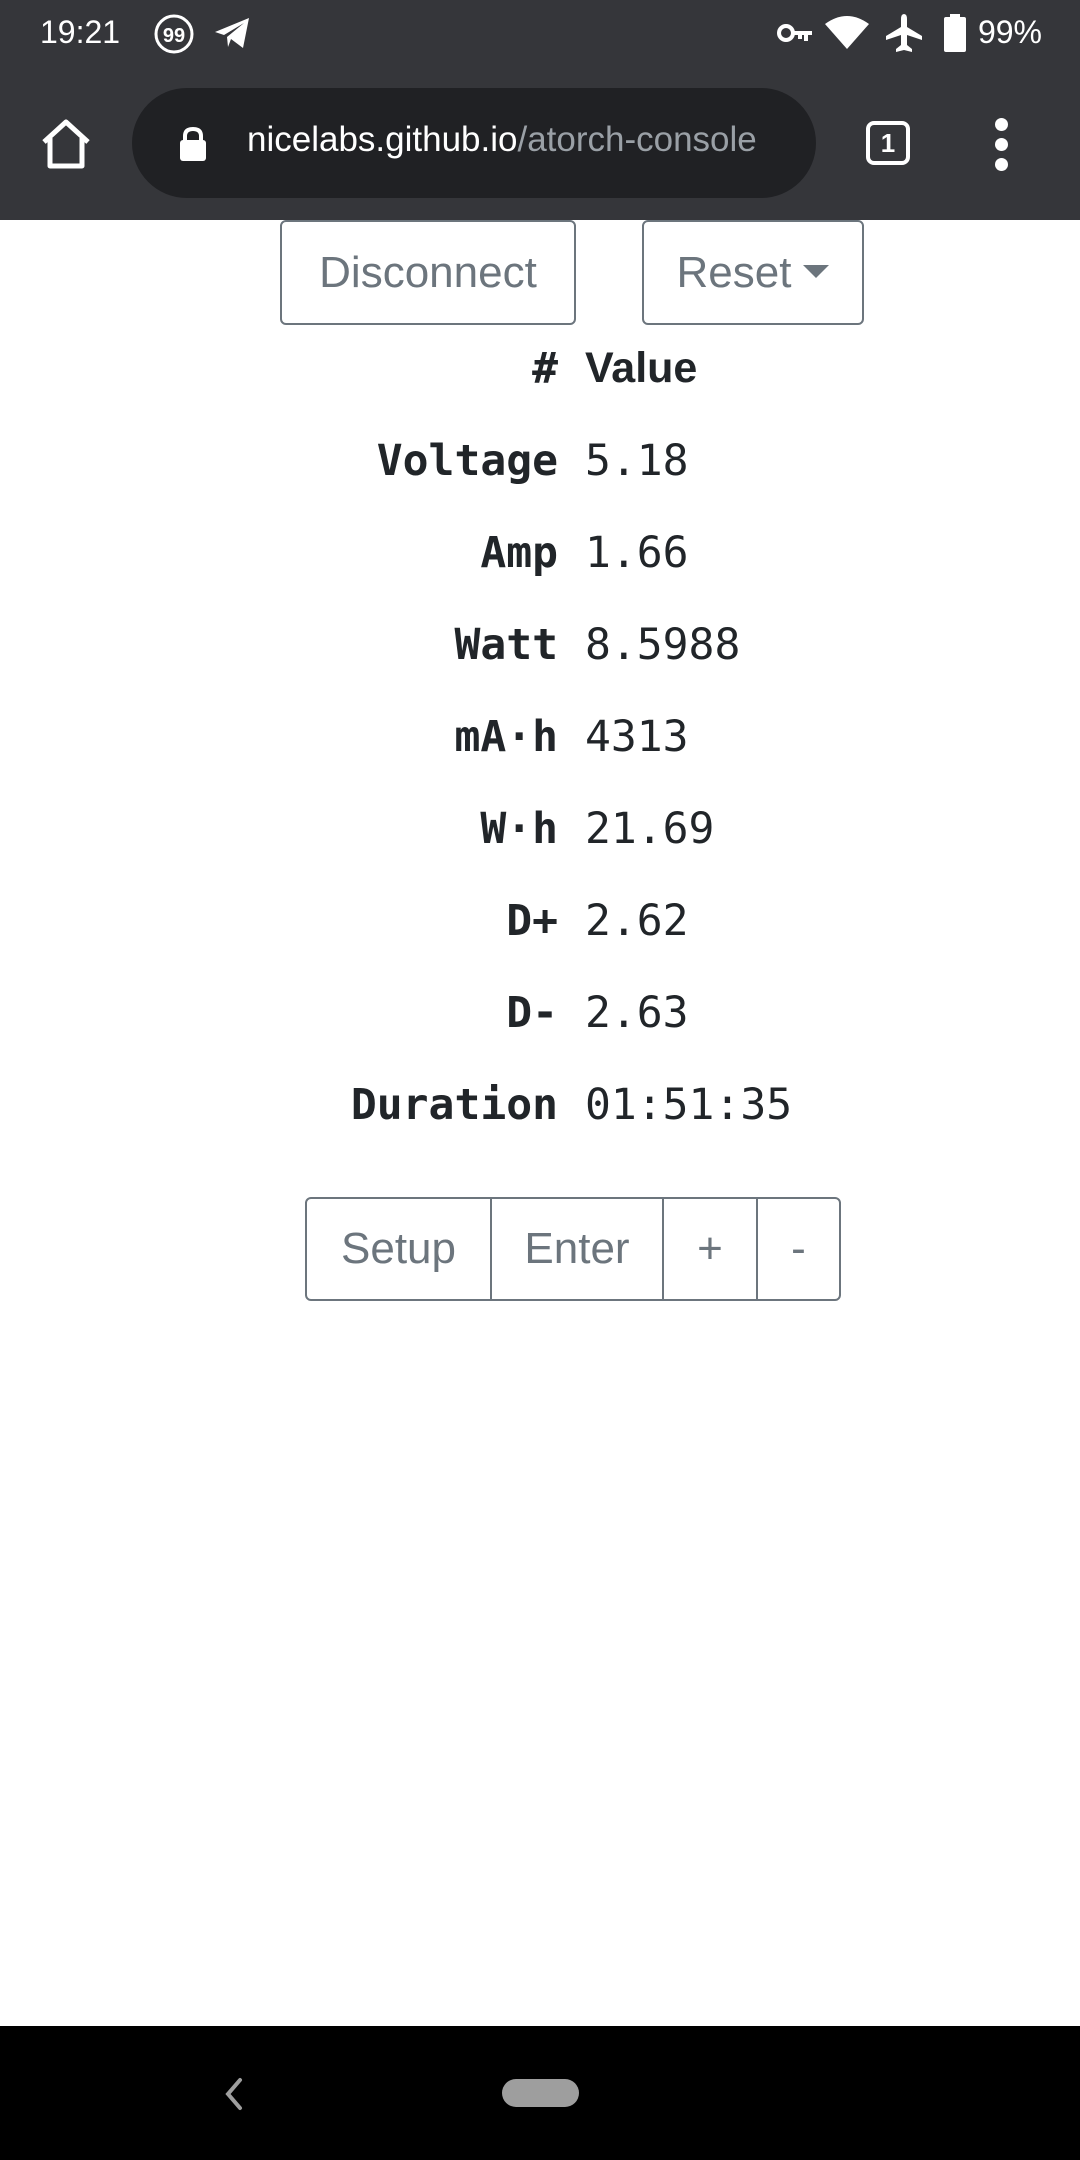  I want to click on plus-button: +, so click(711, 1249).